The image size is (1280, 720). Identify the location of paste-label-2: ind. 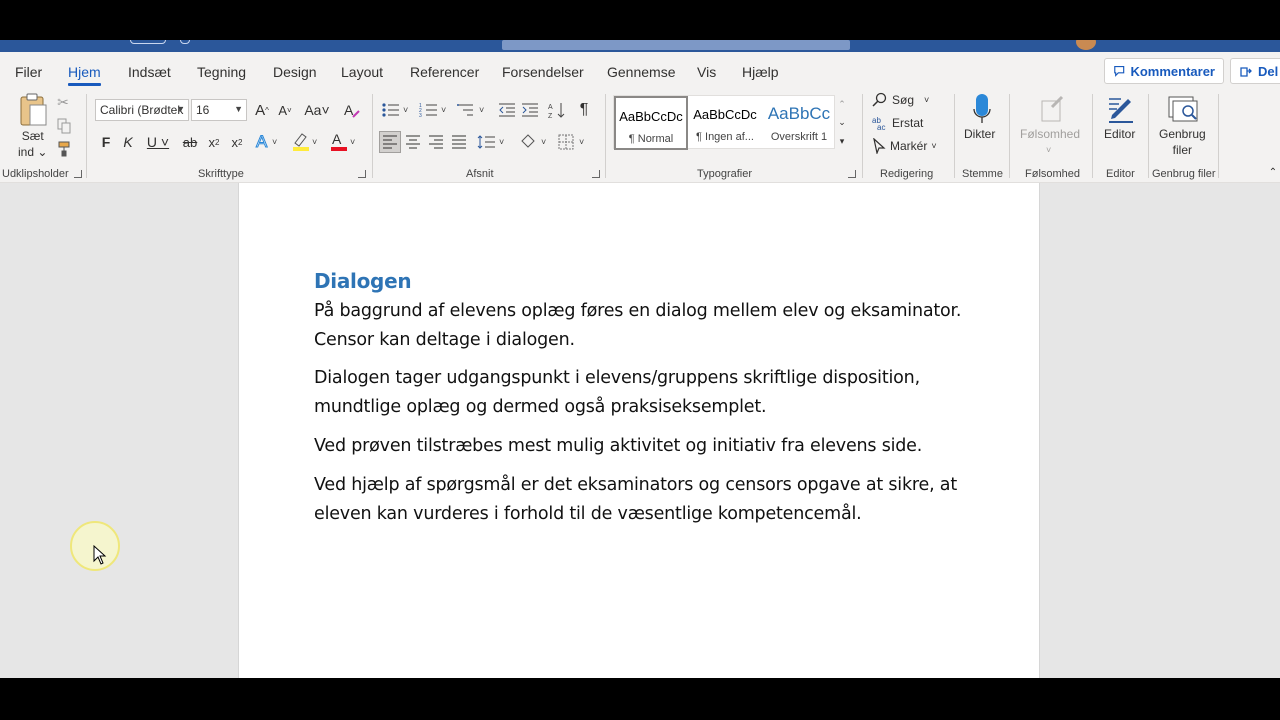
(26, 152).